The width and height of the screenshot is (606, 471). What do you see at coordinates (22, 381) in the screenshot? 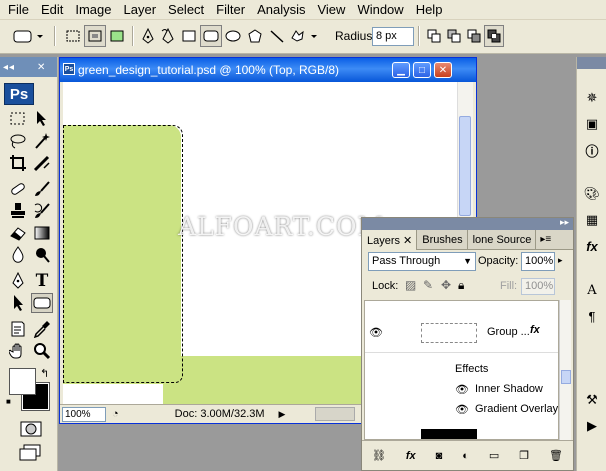
I see `foreground-color-swatch` at bounding box center [22, 381].